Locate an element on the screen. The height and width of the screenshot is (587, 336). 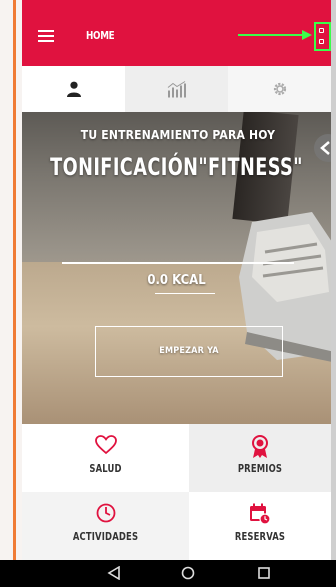
person-icon is located at coordinates (73, 89).